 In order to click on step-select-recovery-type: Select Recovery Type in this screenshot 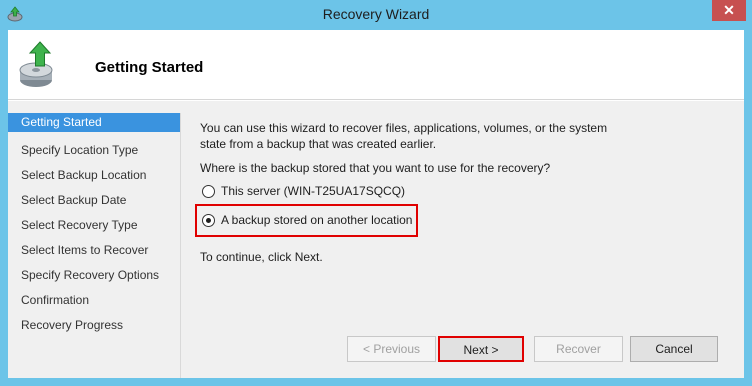, I will do `click(94, 225)`.